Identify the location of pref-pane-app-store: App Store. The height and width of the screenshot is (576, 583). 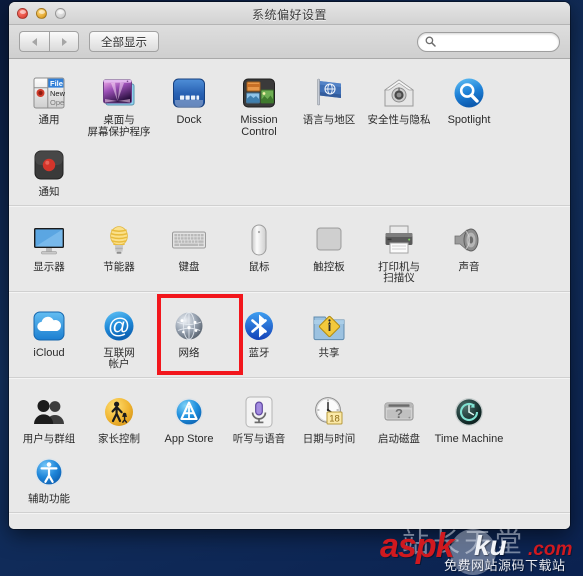
(189, 415).